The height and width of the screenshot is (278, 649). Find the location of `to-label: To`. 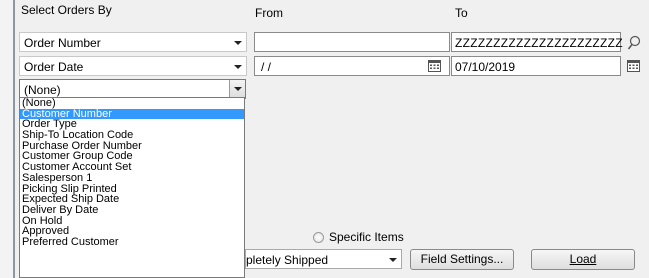

to-label: To is located at coordinates (461, 13).